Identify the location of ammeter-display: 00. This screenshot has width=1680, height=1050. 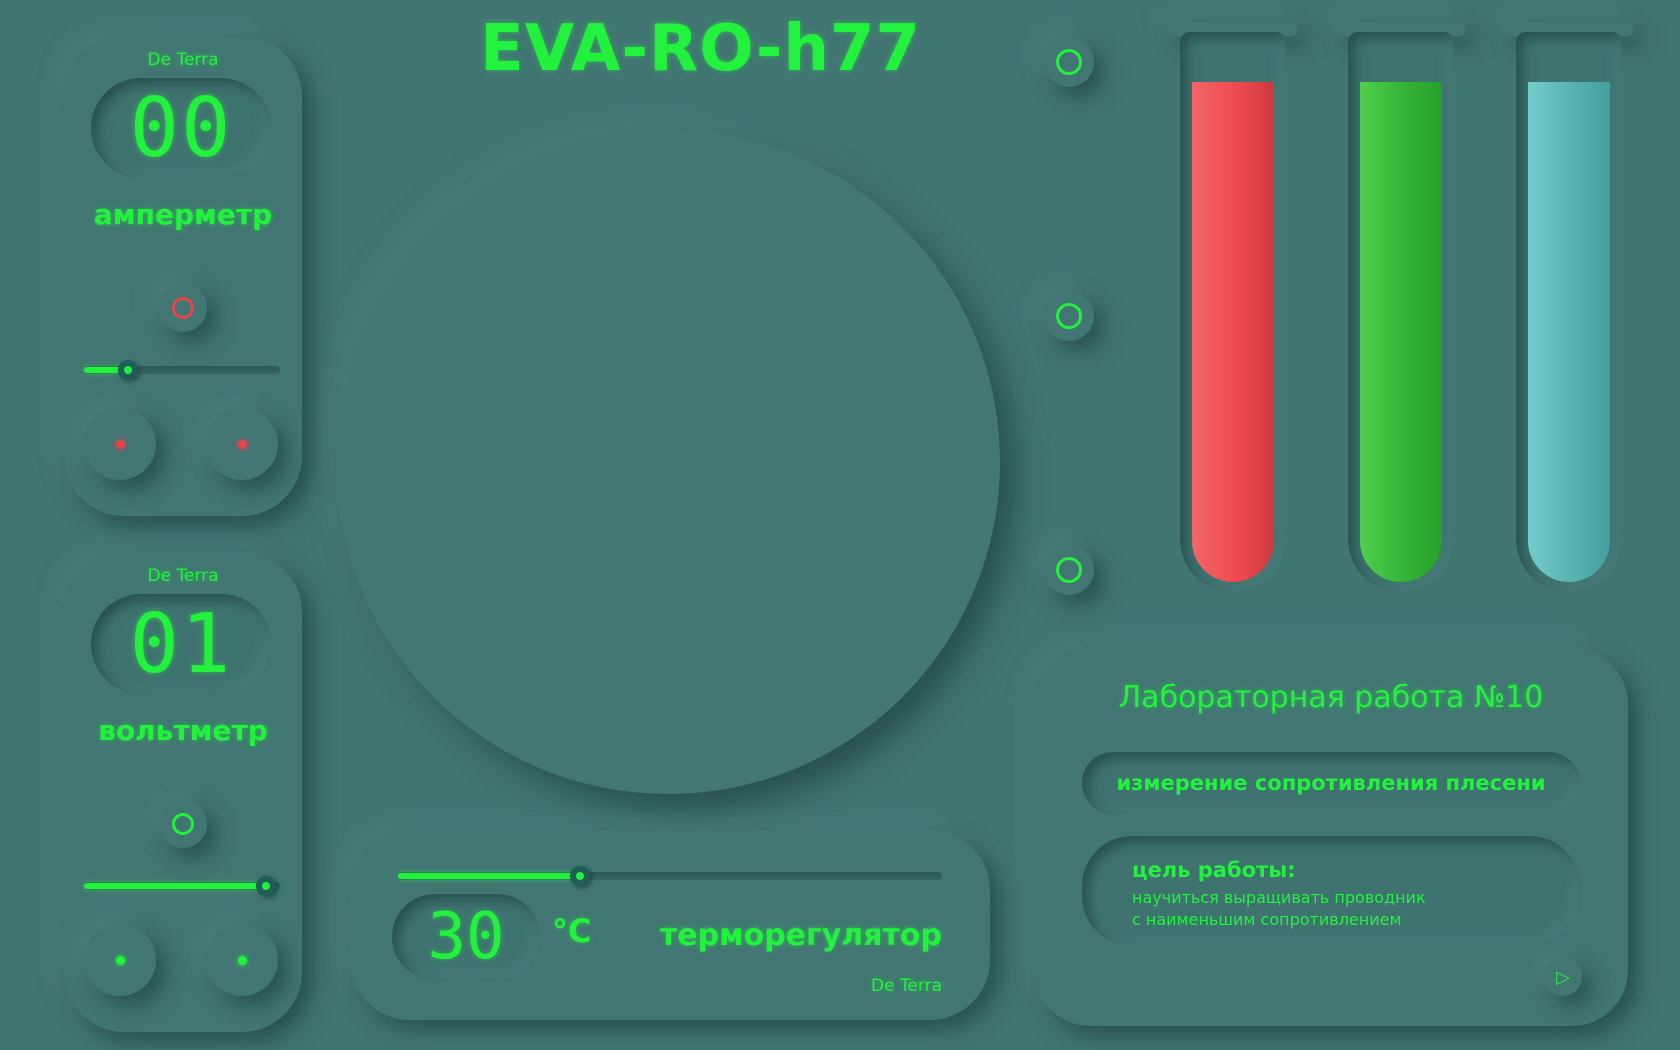
(181, 128).